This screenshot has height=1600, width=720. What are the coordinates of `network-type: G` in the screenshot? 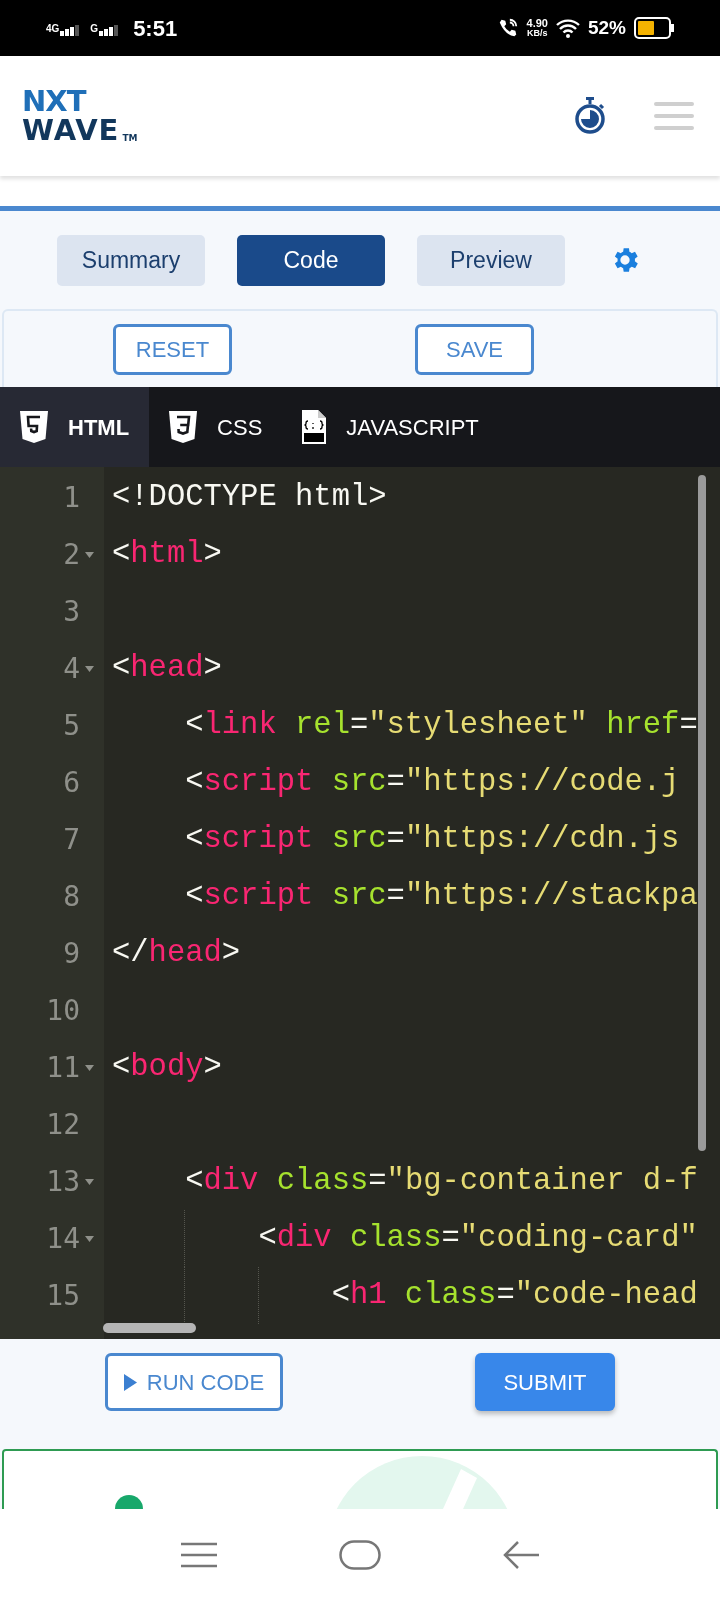 It's located at (94, 28).